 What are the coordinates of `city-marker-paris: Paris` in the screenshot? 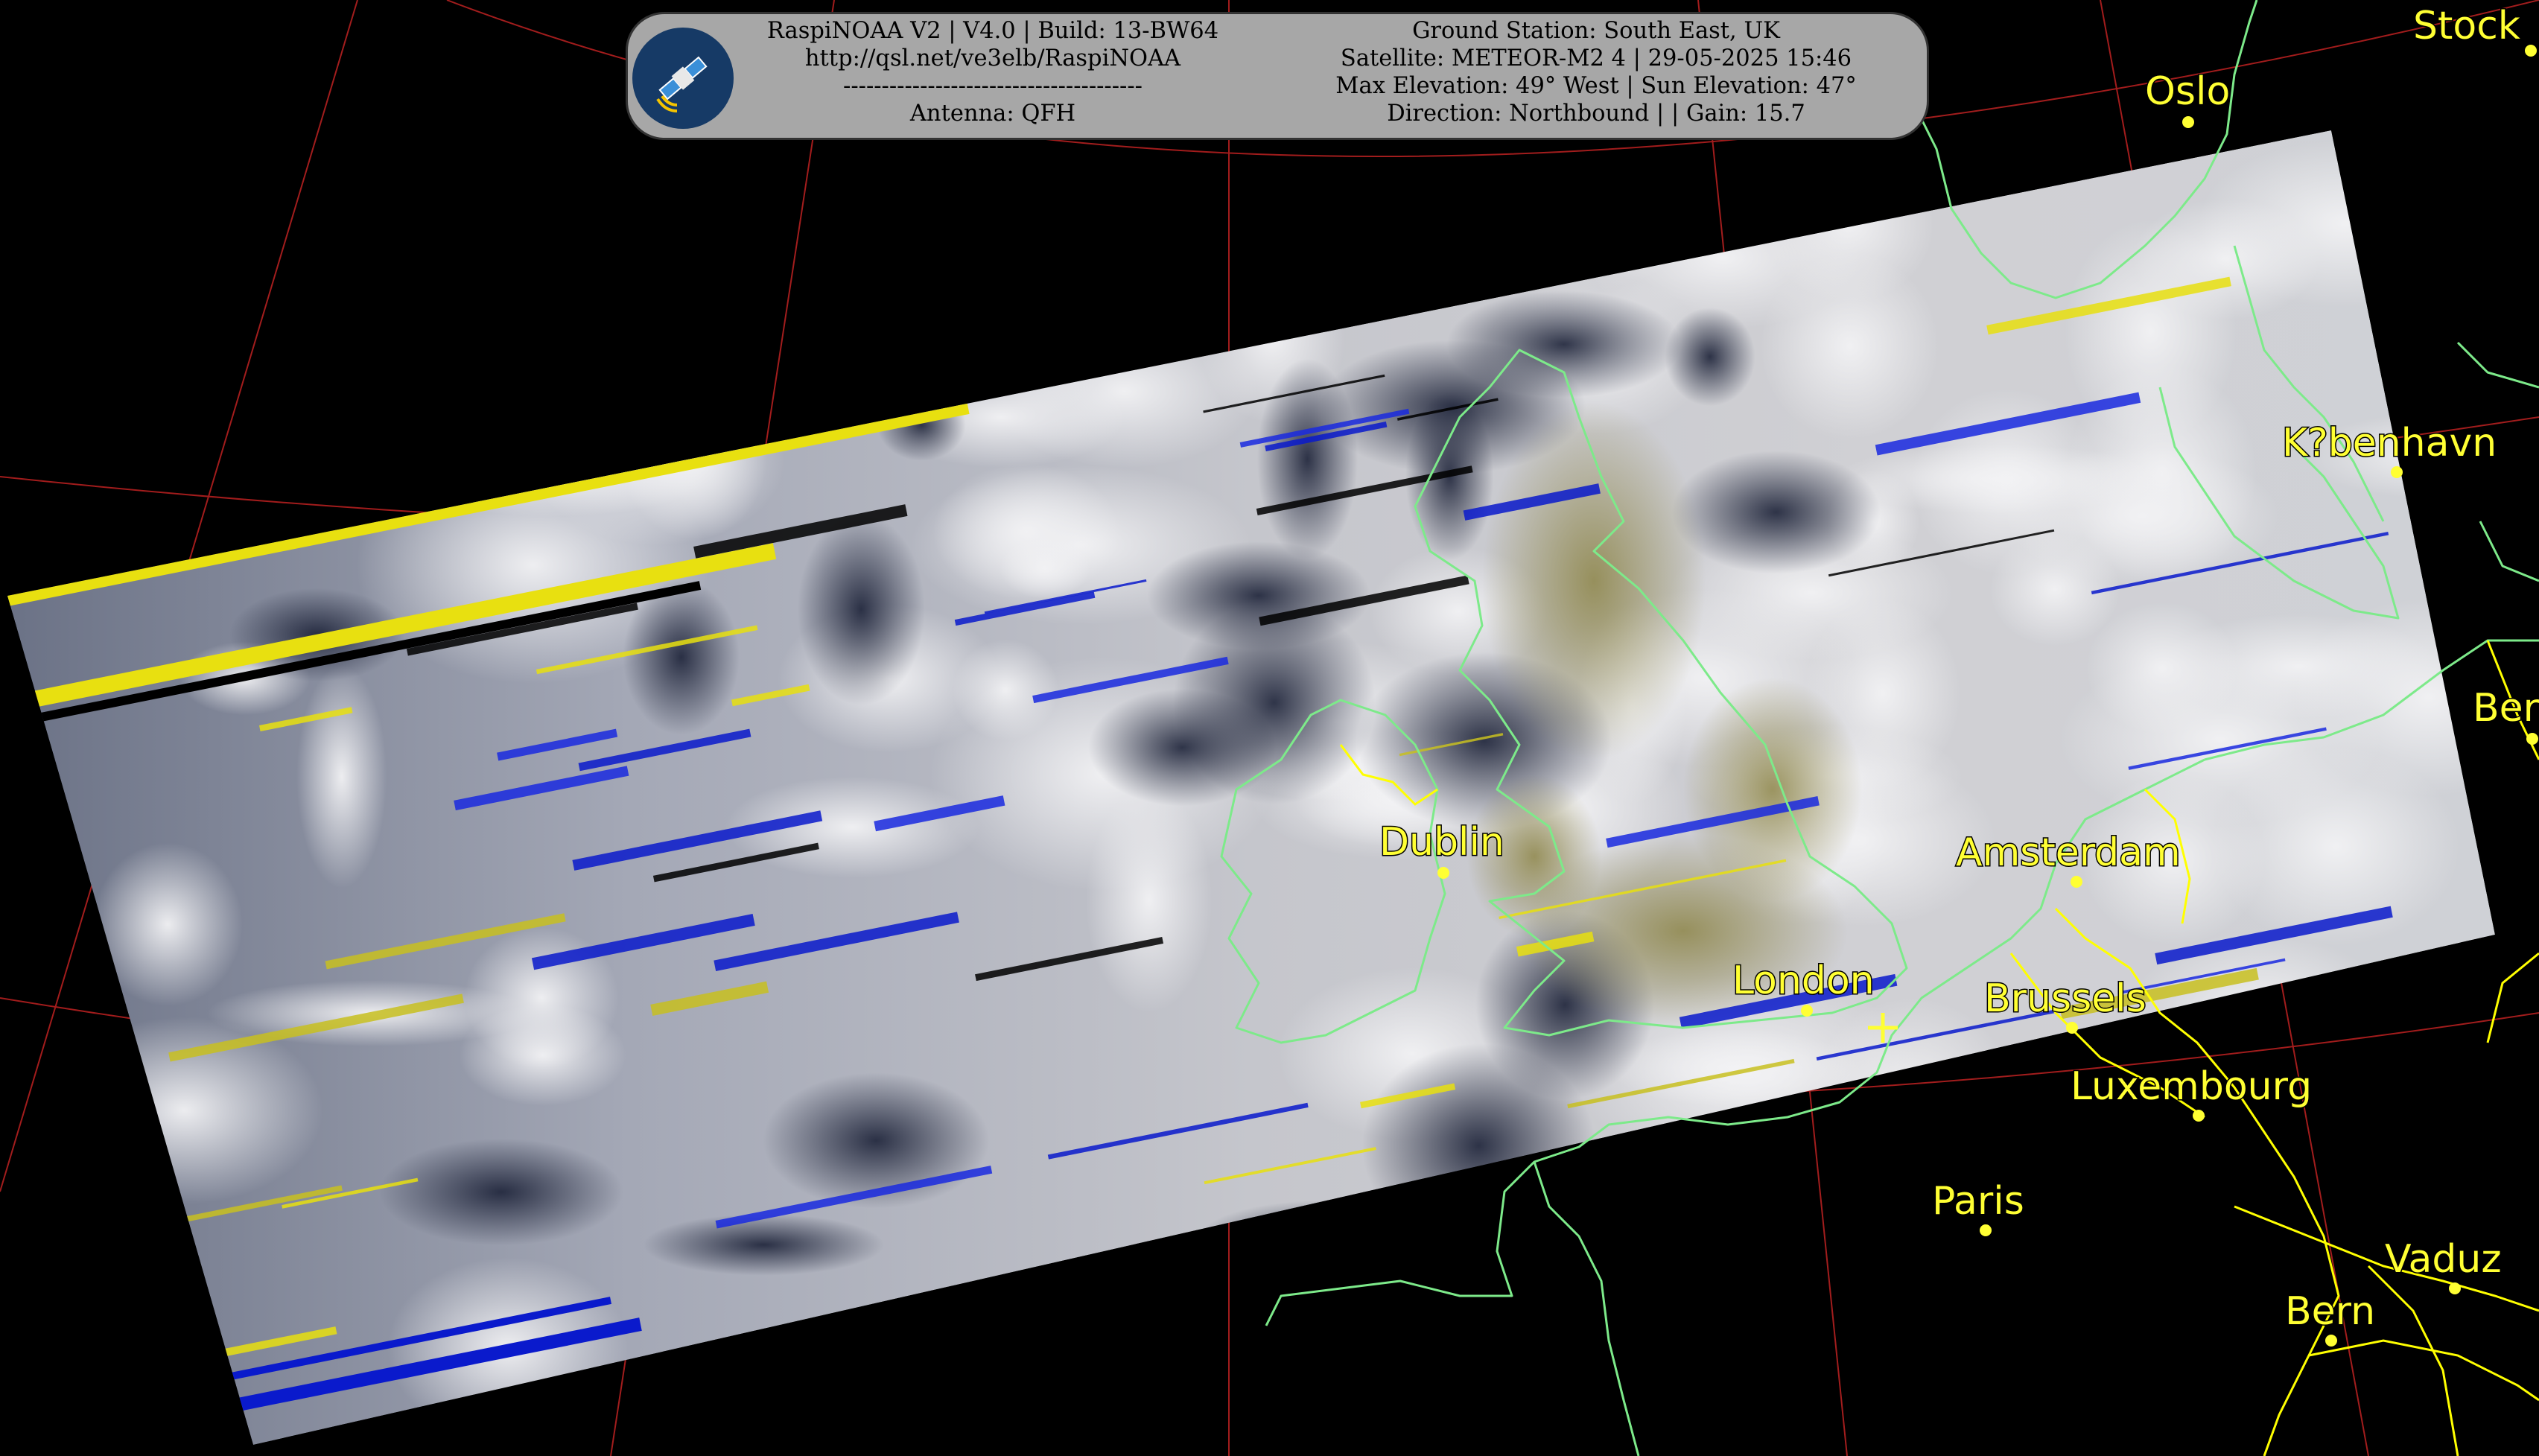 It's located at (1978, 1207).